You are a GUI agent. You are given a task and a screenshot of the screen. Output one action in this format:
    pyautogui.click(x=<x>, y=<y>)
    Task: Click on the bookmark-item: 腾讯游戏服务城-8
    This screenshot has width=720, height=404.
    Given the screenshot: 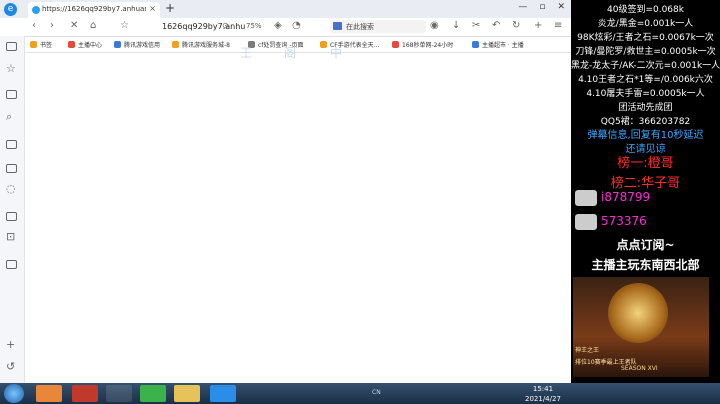 What is the action you would take?
    pyautogui.click(x=201, y=44)
    